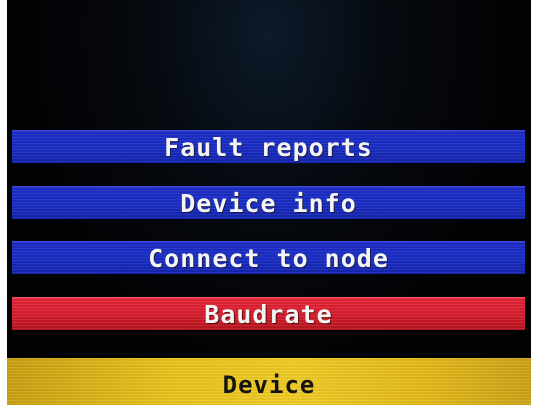 The height and width of the screenshot is (405, 538). I want to click on menu-item-fault-reports: Fault reports, so click(268, 146).